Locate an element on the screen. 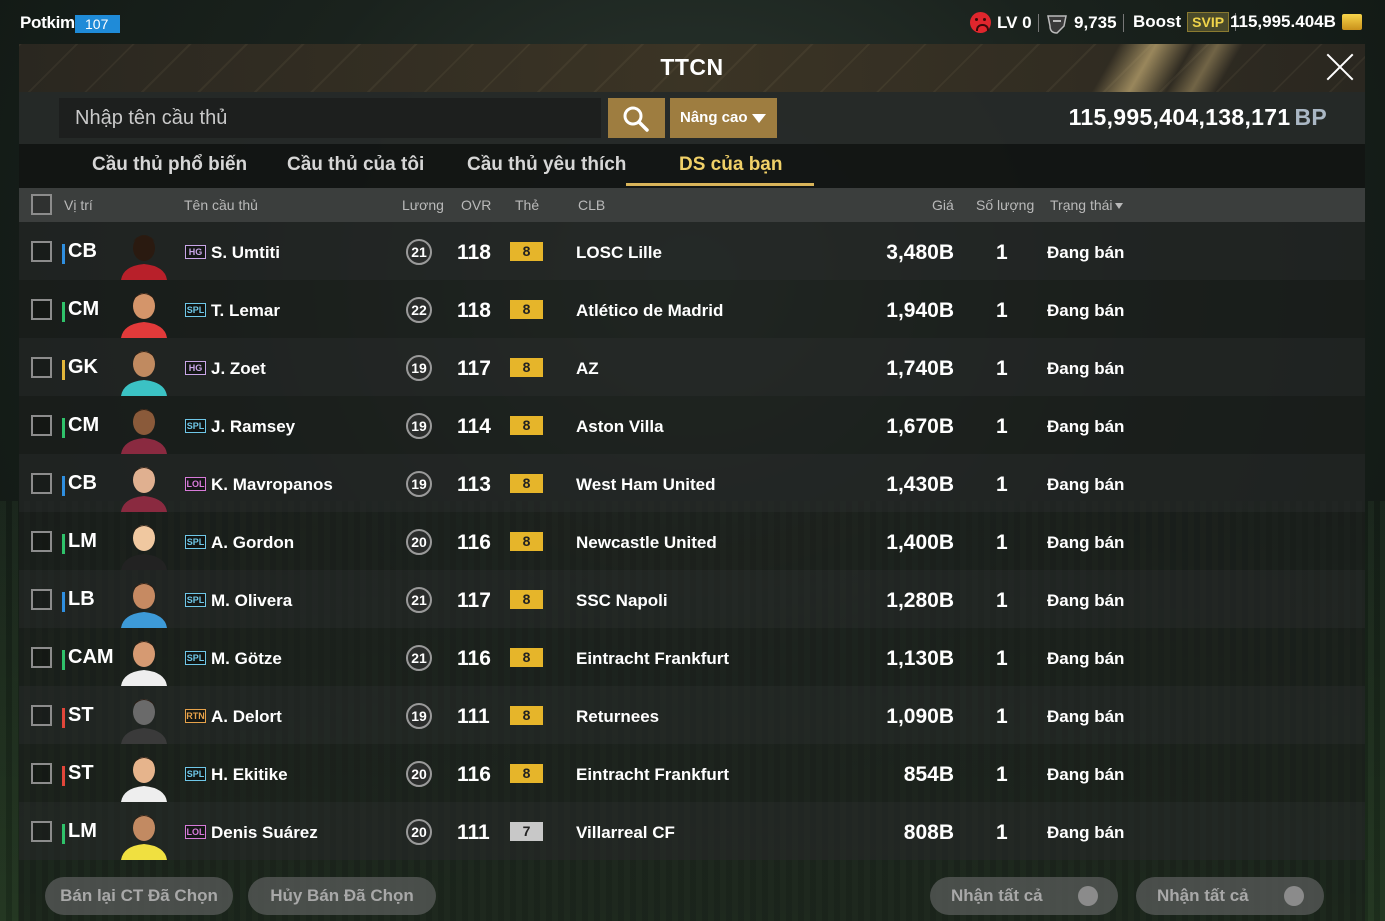  coin-icon is located at coordinates (1351, 22).